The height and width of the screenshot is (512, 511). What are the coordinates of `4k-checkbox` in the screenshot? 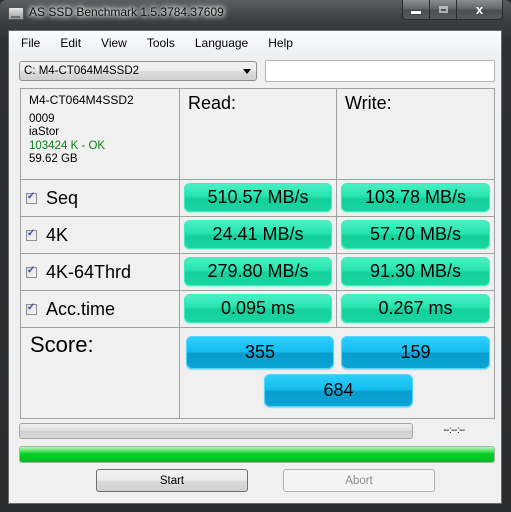 It's located at (31, 234).